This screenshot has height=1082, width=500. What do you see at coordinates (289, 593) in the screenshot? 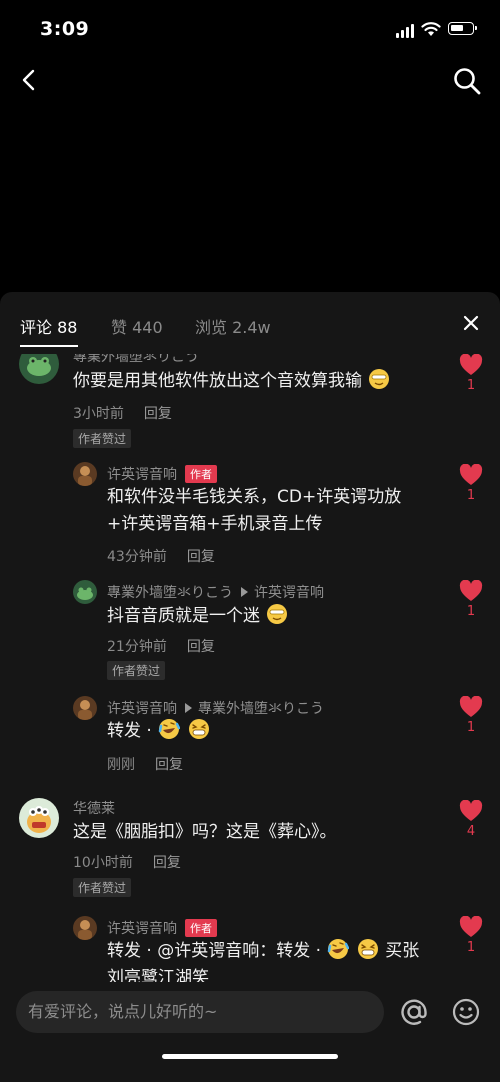
I see `reply-to-user: 许英谔音响` at bounding box center [289, 593].